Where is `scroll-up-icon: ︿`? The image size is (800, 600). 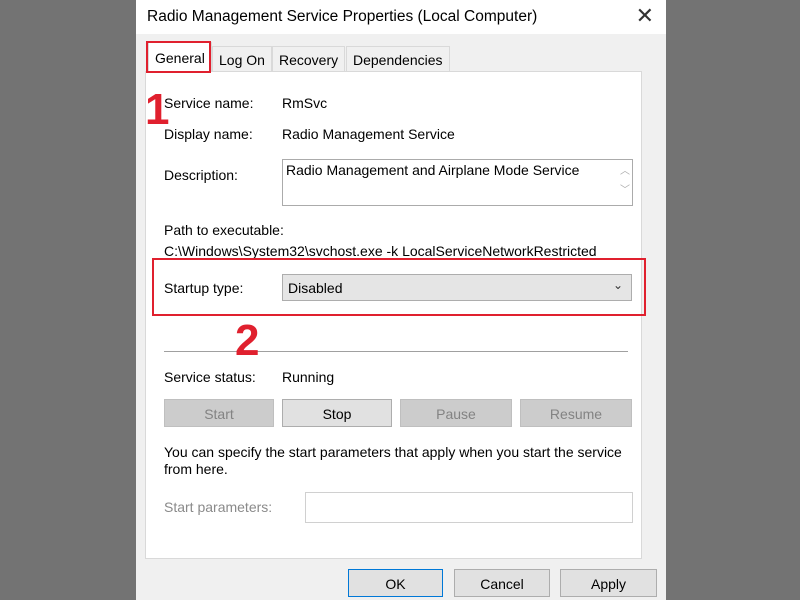
scroll-up-icon: ︿ is located at coordinates (625, 171).